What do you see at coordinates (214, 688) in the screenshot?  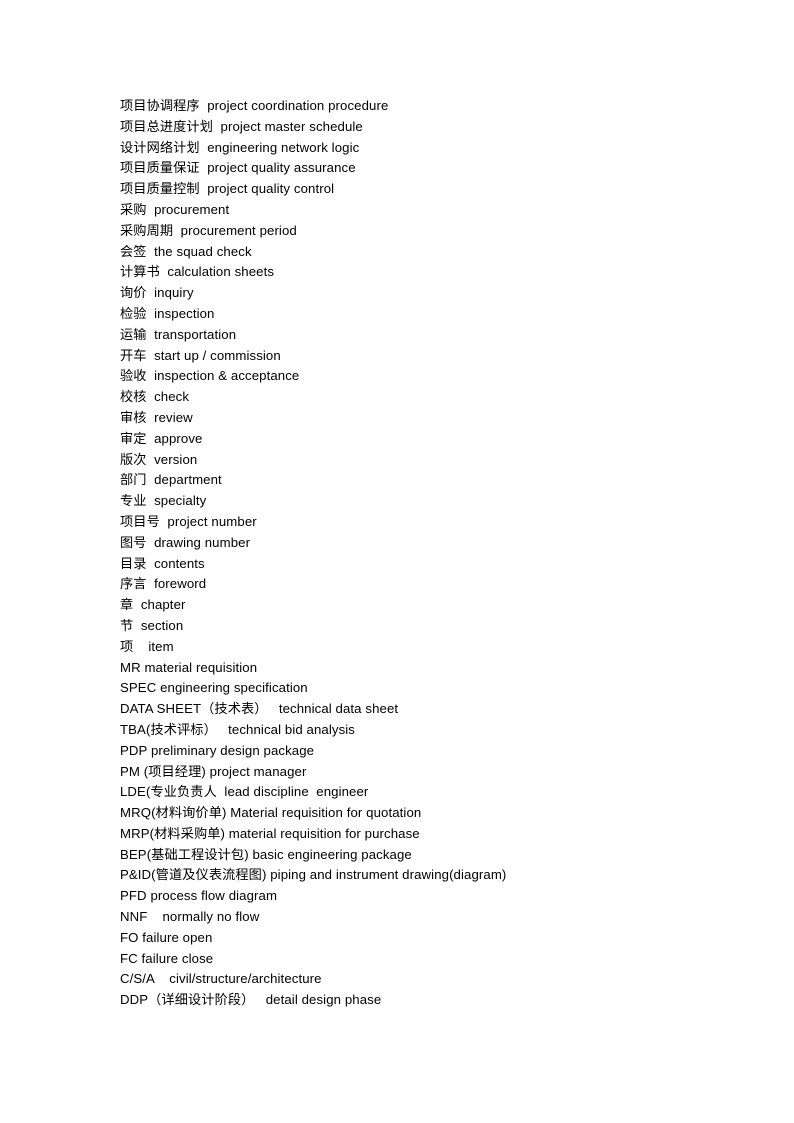 I see `glossary-entry: SPEC engineering specification` at bounding box center [214, 688].